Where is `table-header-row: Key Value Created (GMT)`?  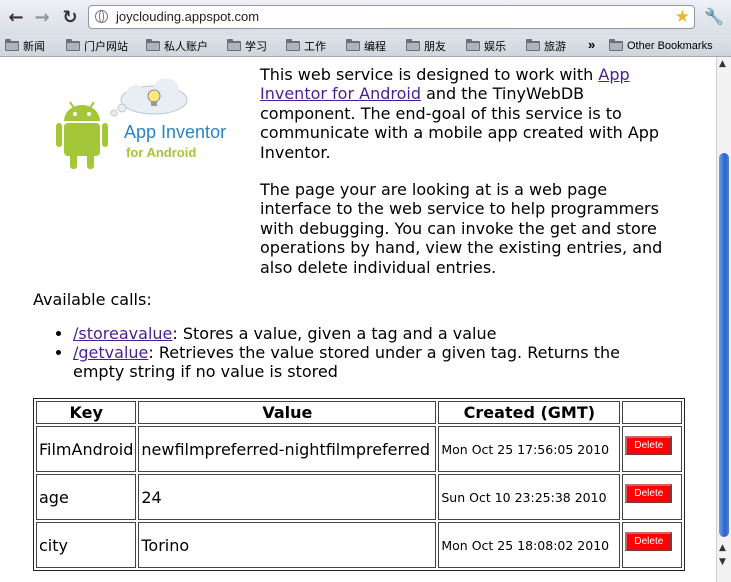 table-header-row: Key Value Created (GMT) is located at coordinates (359, 412).